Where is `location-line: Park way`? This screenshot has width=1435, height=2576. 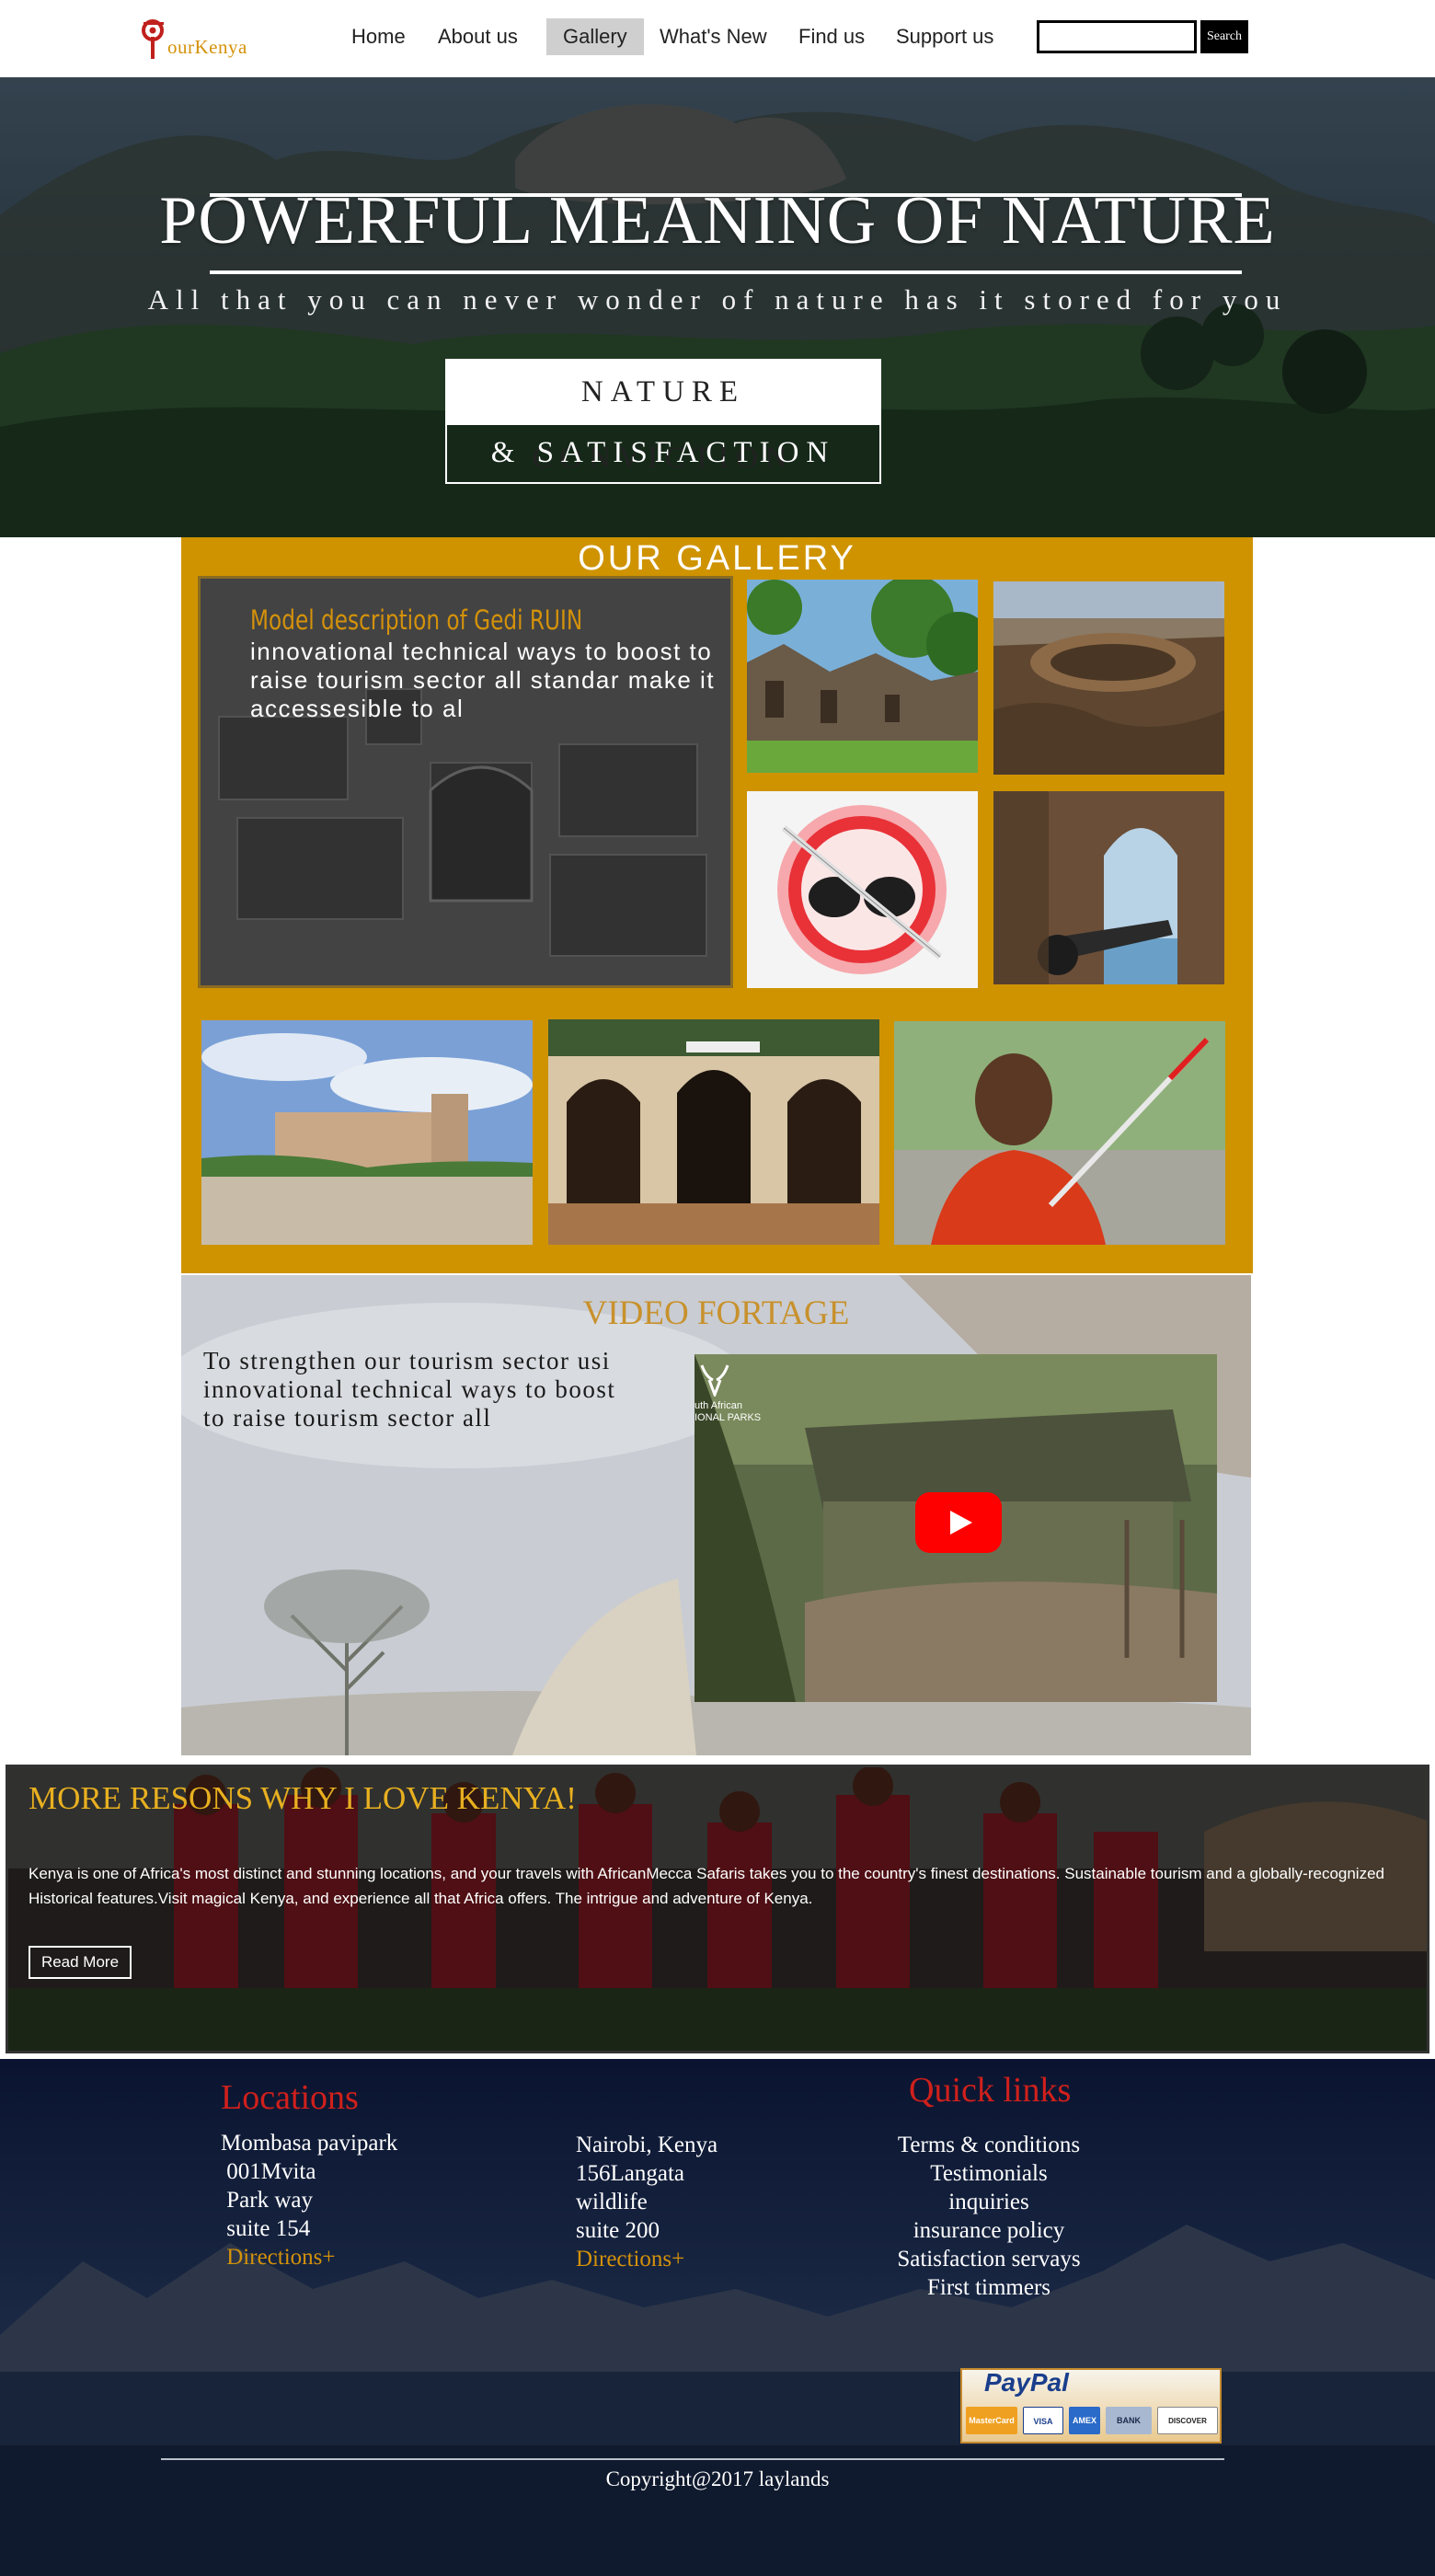
location-line: Park way is located at coordinates (267, 2200).